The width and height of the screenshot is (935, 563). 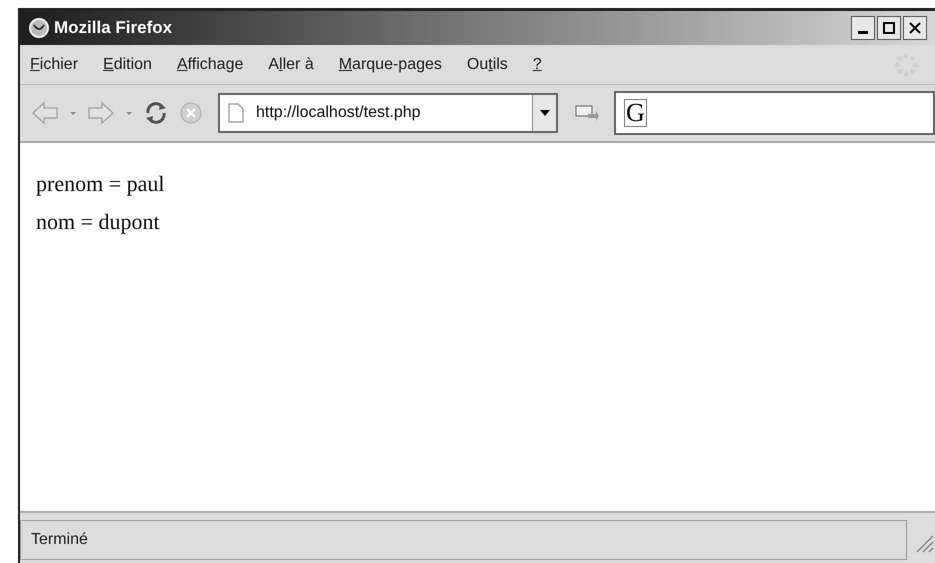 What do you see at coordinates (236, 113) in the screenshot?
I see `page-icon` at bounding box center [236, 113].